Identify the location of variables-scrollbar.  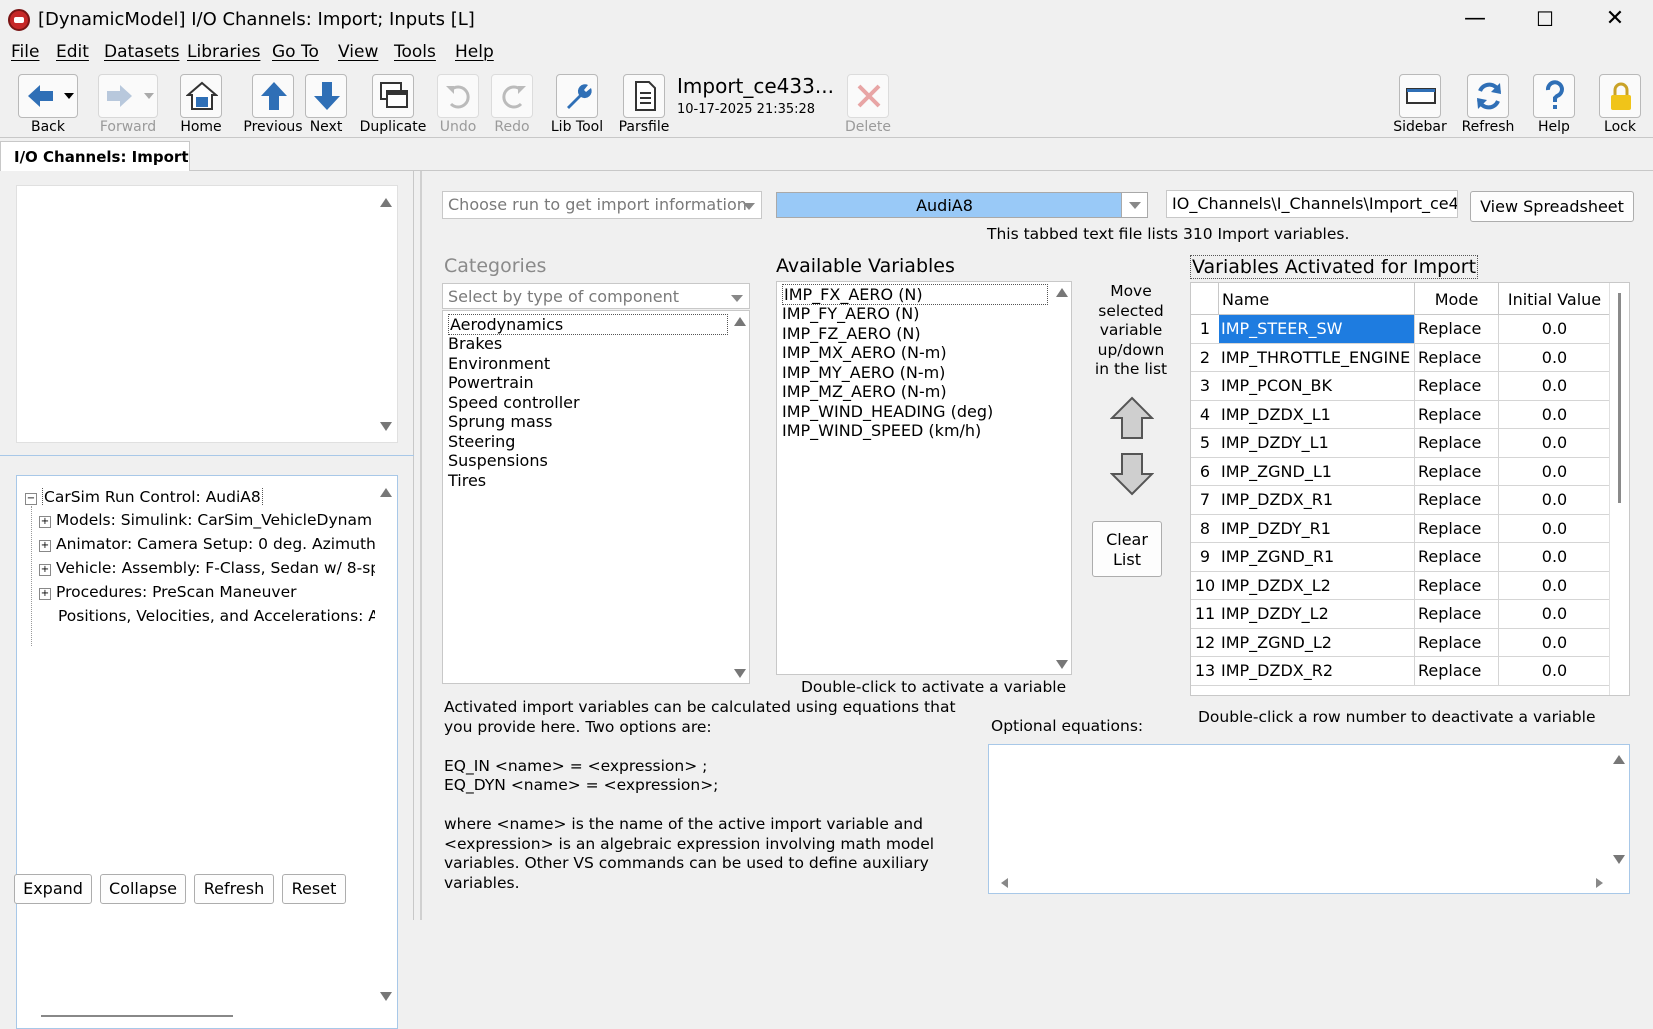
(1062, 478).